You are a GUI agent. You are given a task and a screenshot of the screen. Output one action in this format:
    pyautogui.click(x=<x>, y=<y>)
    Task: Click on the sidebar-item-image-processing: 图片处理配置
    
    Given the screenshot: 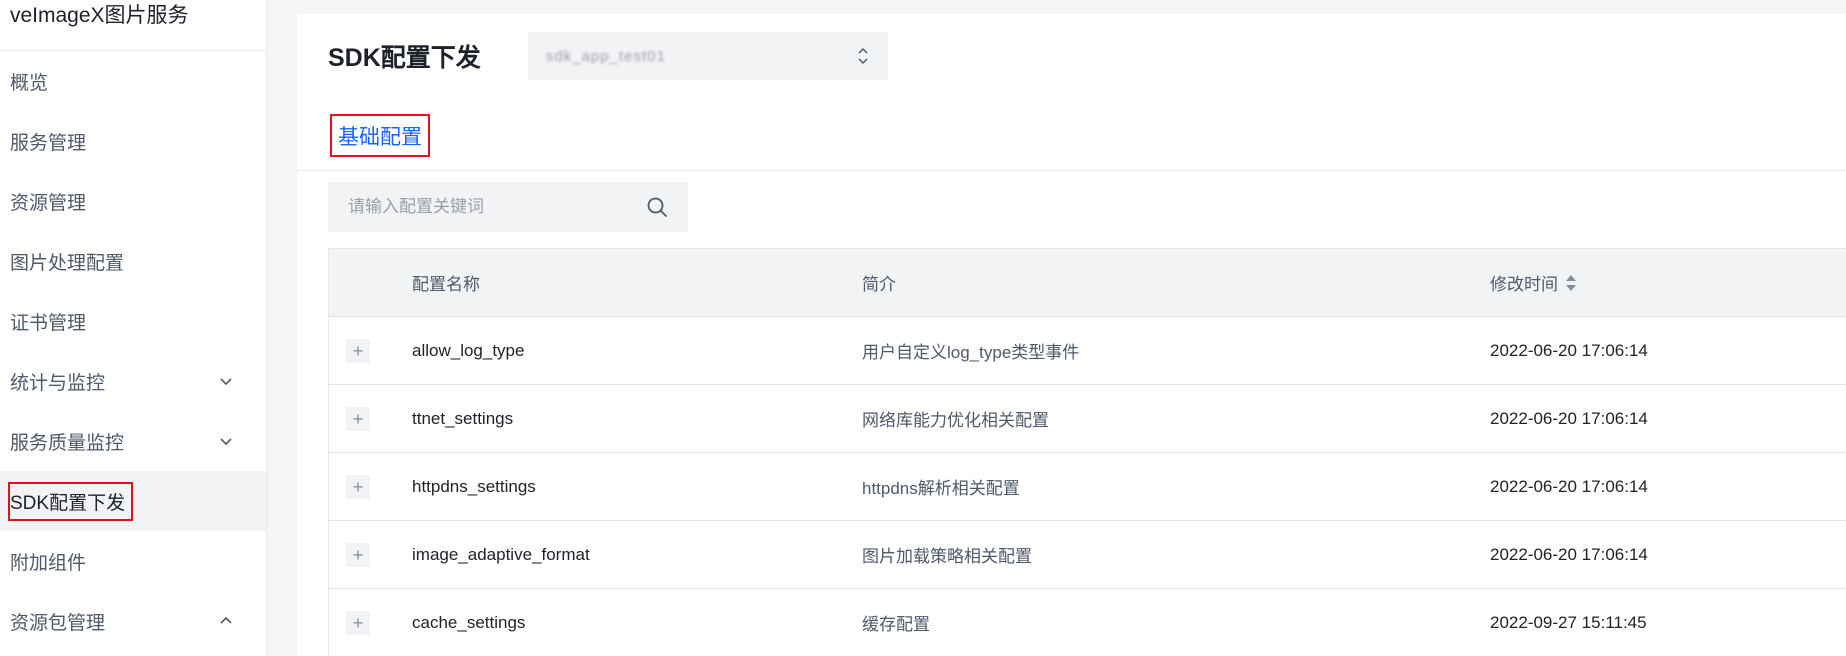 What is the action you would take?
    pyautogui.click(x=133, y=261)
    